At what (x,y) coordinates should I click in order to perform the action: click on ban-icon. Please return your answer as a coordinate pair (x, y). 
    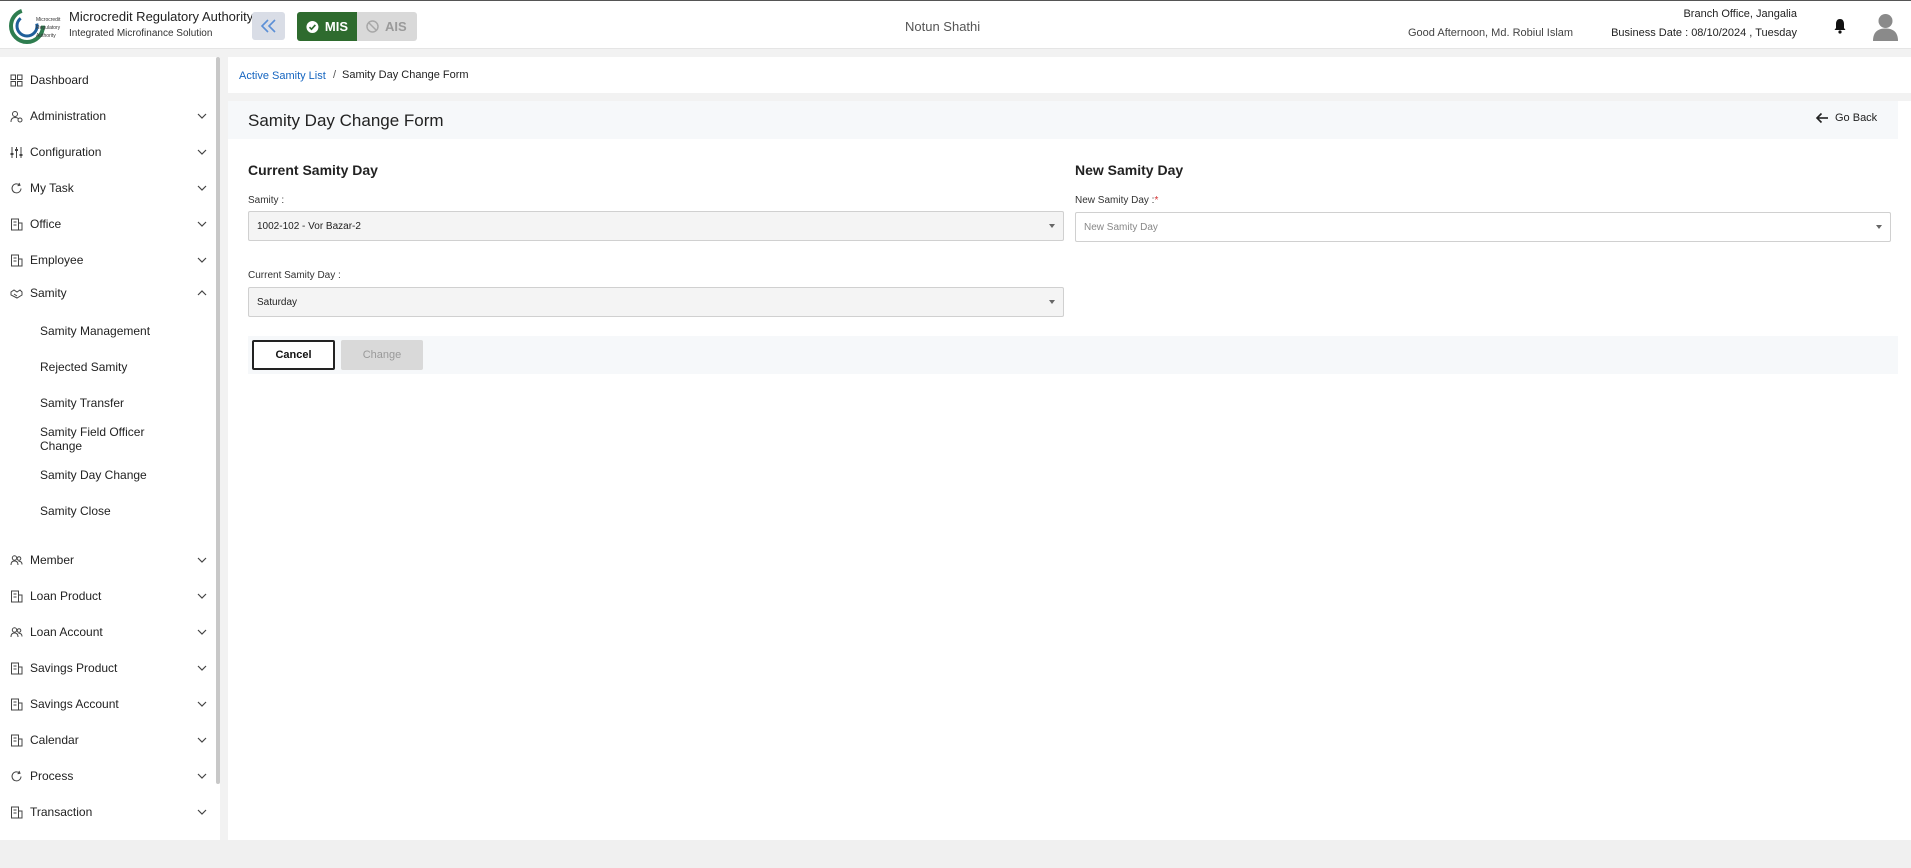
    Looking at the image, I should click on (372, 26).